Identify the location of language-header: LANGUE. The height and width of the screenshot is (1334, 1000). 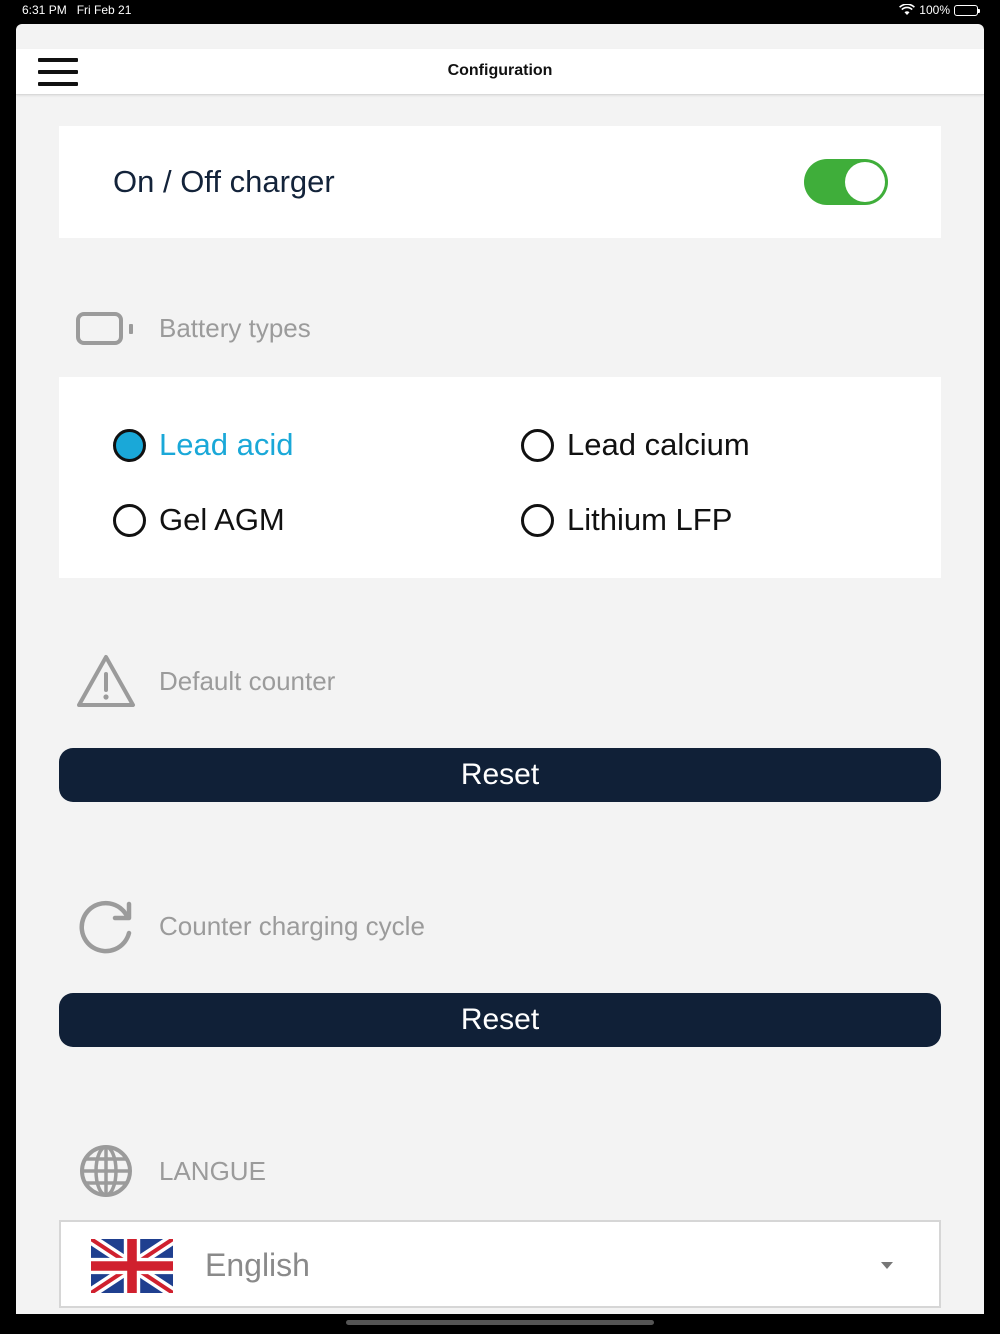
(506, 1171).